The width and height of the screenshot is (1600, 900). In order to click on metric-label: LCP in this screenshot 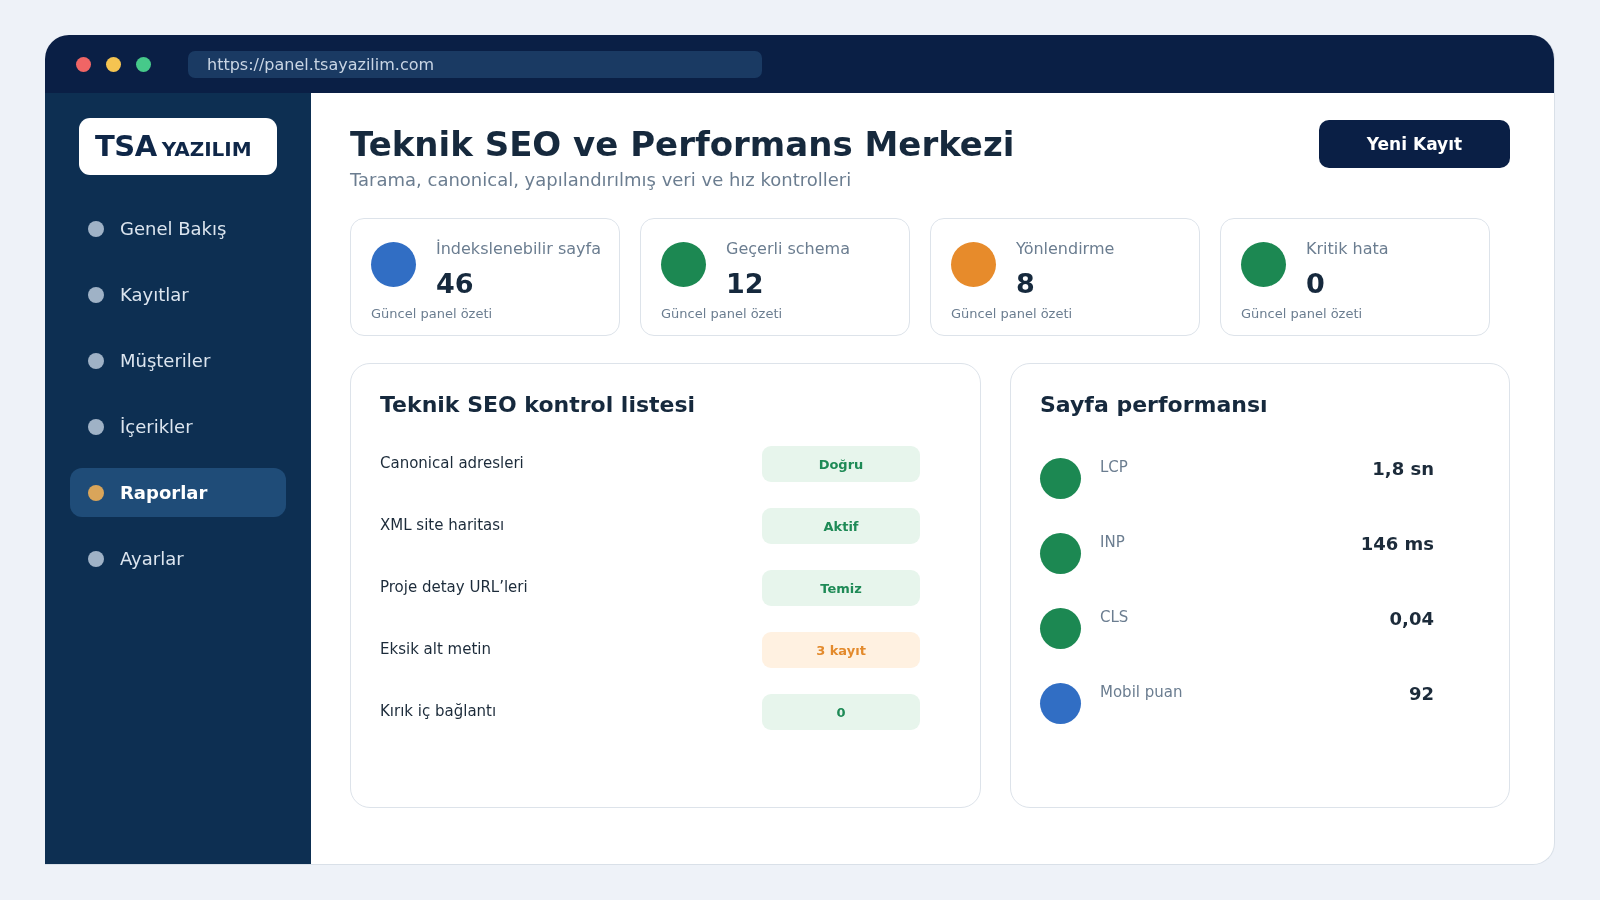, I will do `click(1114, 467)`.